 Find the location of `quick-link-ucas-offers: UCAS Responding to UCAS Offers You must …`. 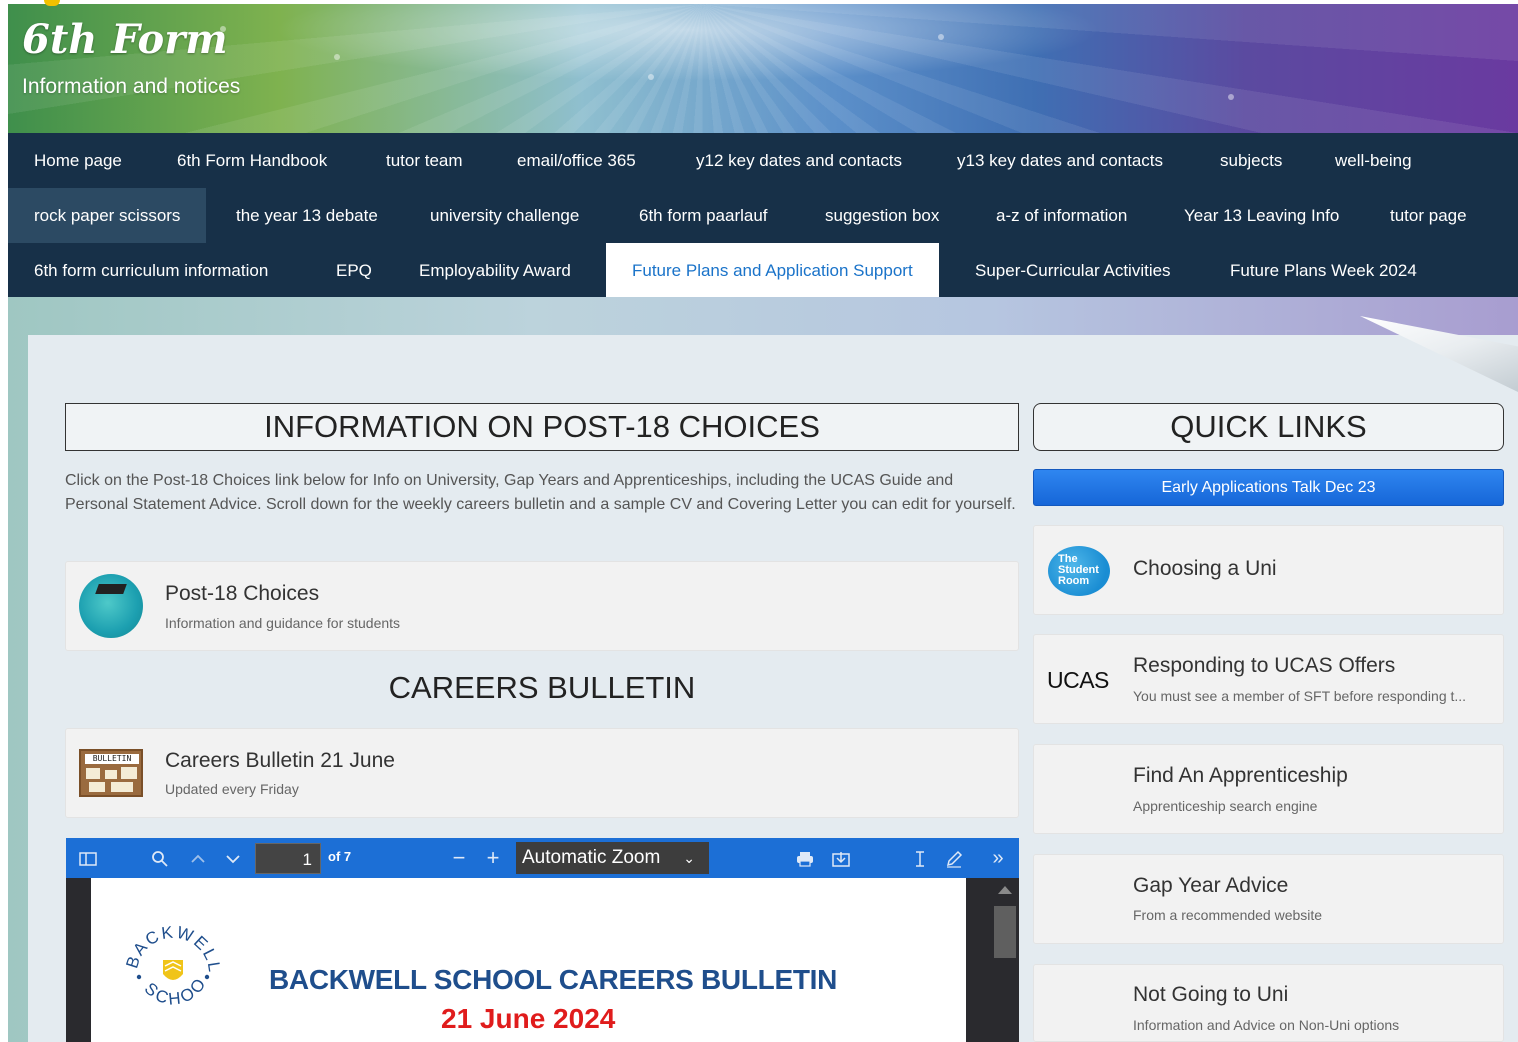

quick-link-ucas-offers: UCAS Responding to UCAS Offers You must … is located at coordinates (1268, 679).